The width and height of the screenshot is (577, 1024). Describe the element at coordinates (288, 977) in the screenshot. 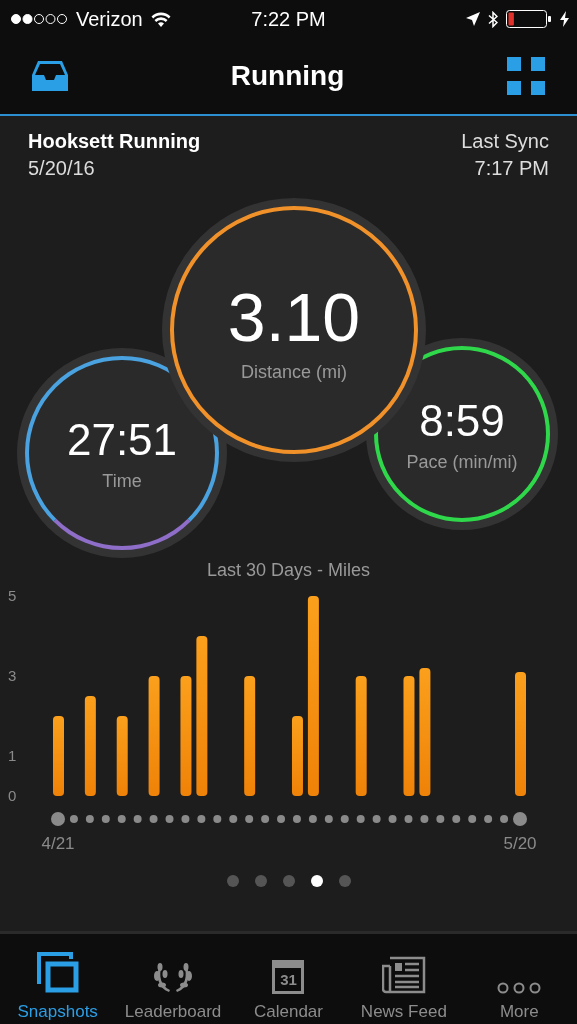

I see `calendar-icon: 31` at that location.